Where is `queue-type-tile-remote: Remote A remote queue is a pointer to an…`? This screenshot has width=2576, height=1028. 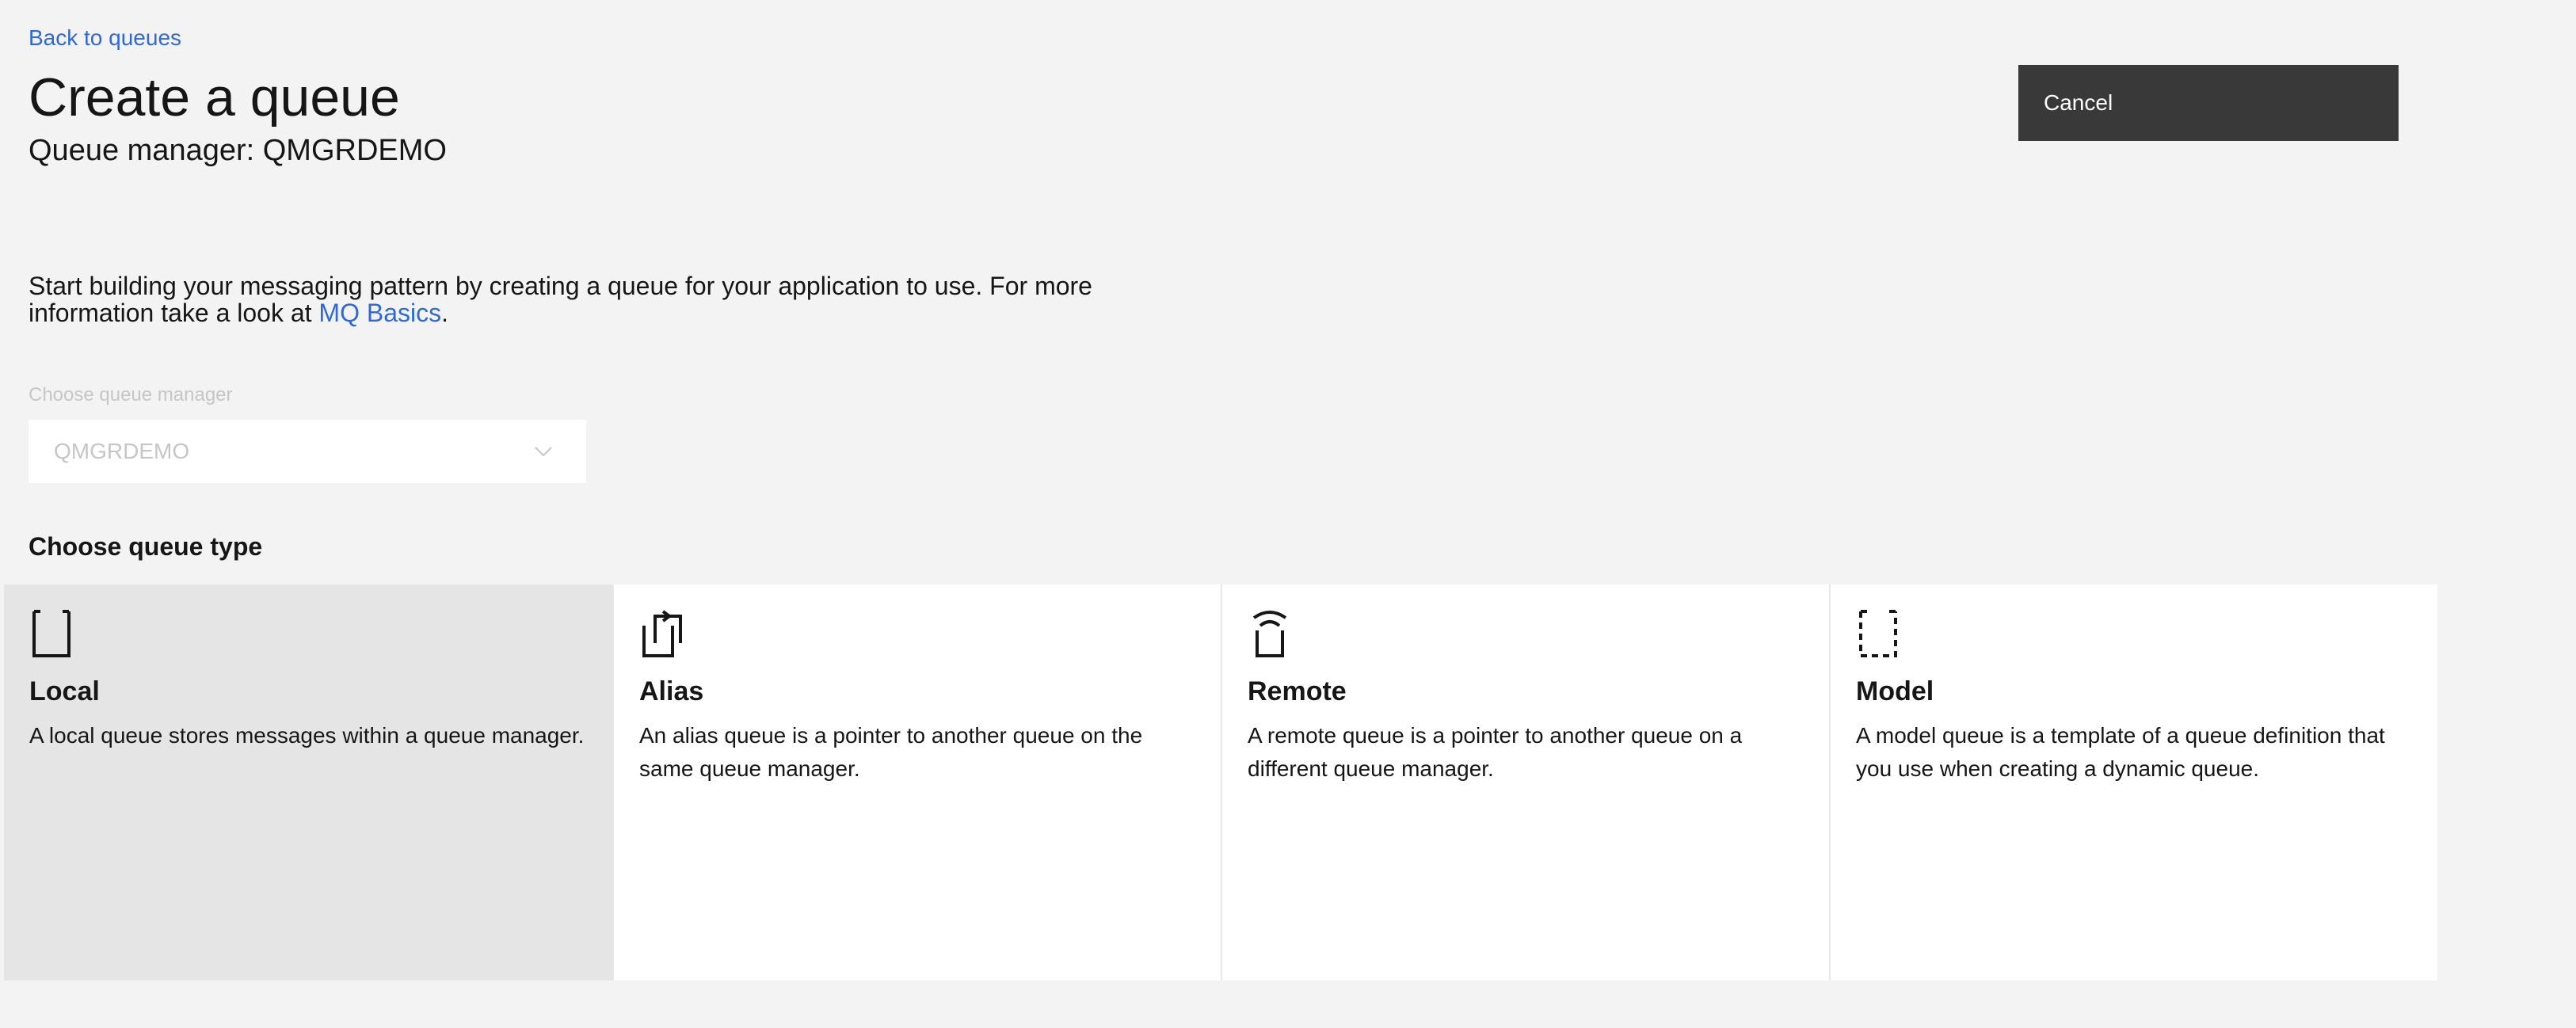
queue-type-tile-remote: Remote A remote queue is a pointer to an… is located at coordinates (1525, 782).